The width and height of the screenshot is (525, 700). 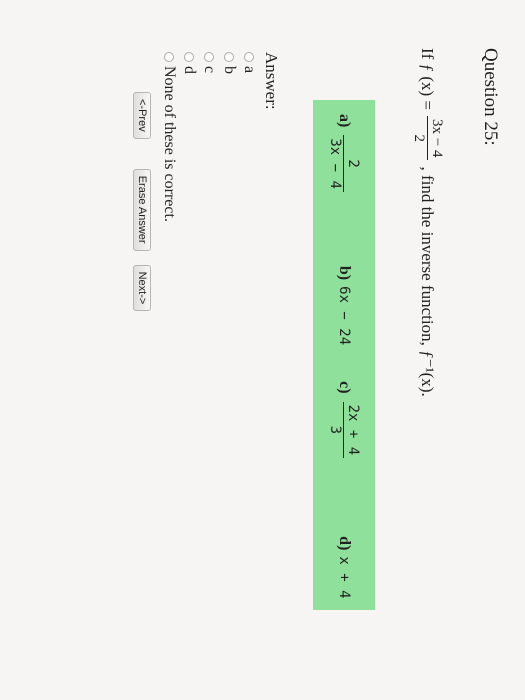 I want to click on answer-options: a b c d None of these is correct., so click(x=209, y=137).